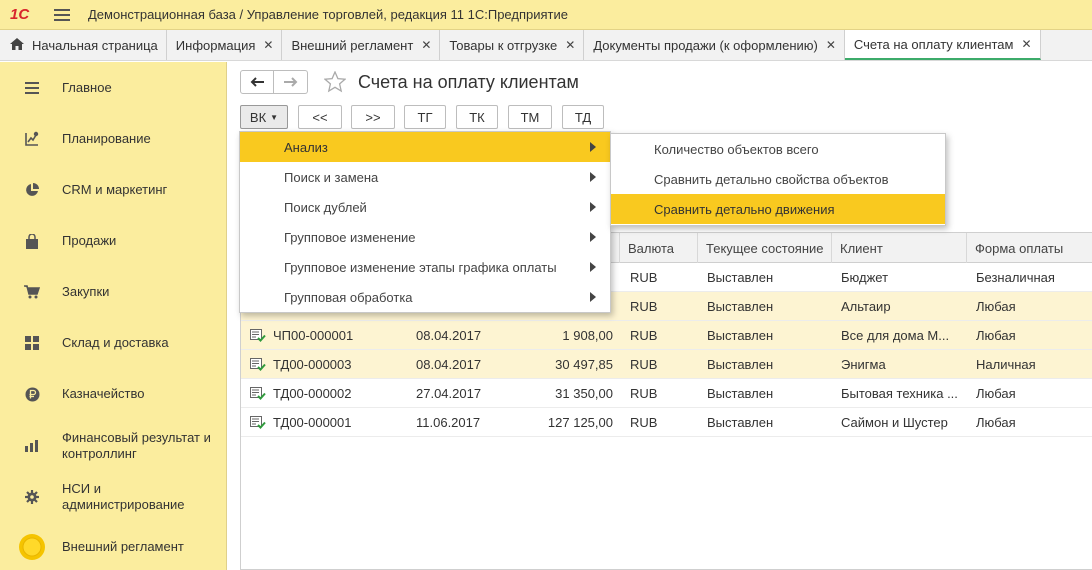 This screenshot has width=1092, height=570. Describe the element at coordinates (32, 241) in the screenshot. I see `shopping-bag-icon` at that location.